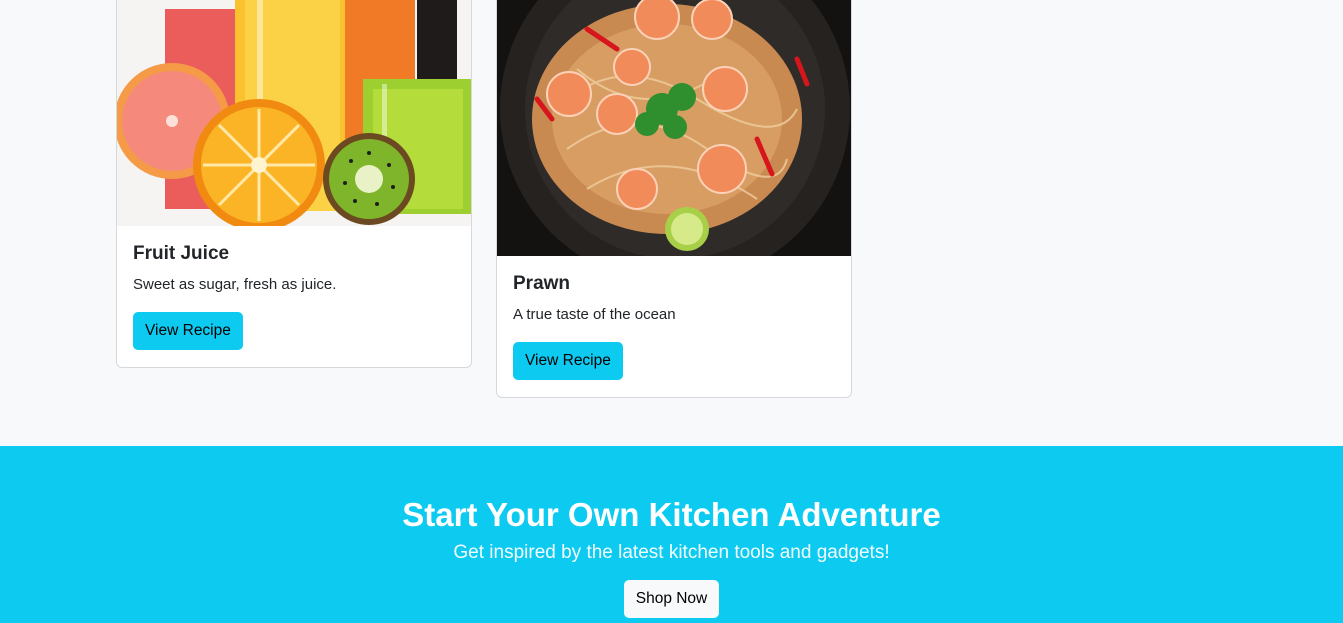  What do you see at coordinates (294, 113) in the screenshot?
I see `fruit-juice-image` at bounding box center [294, 113].